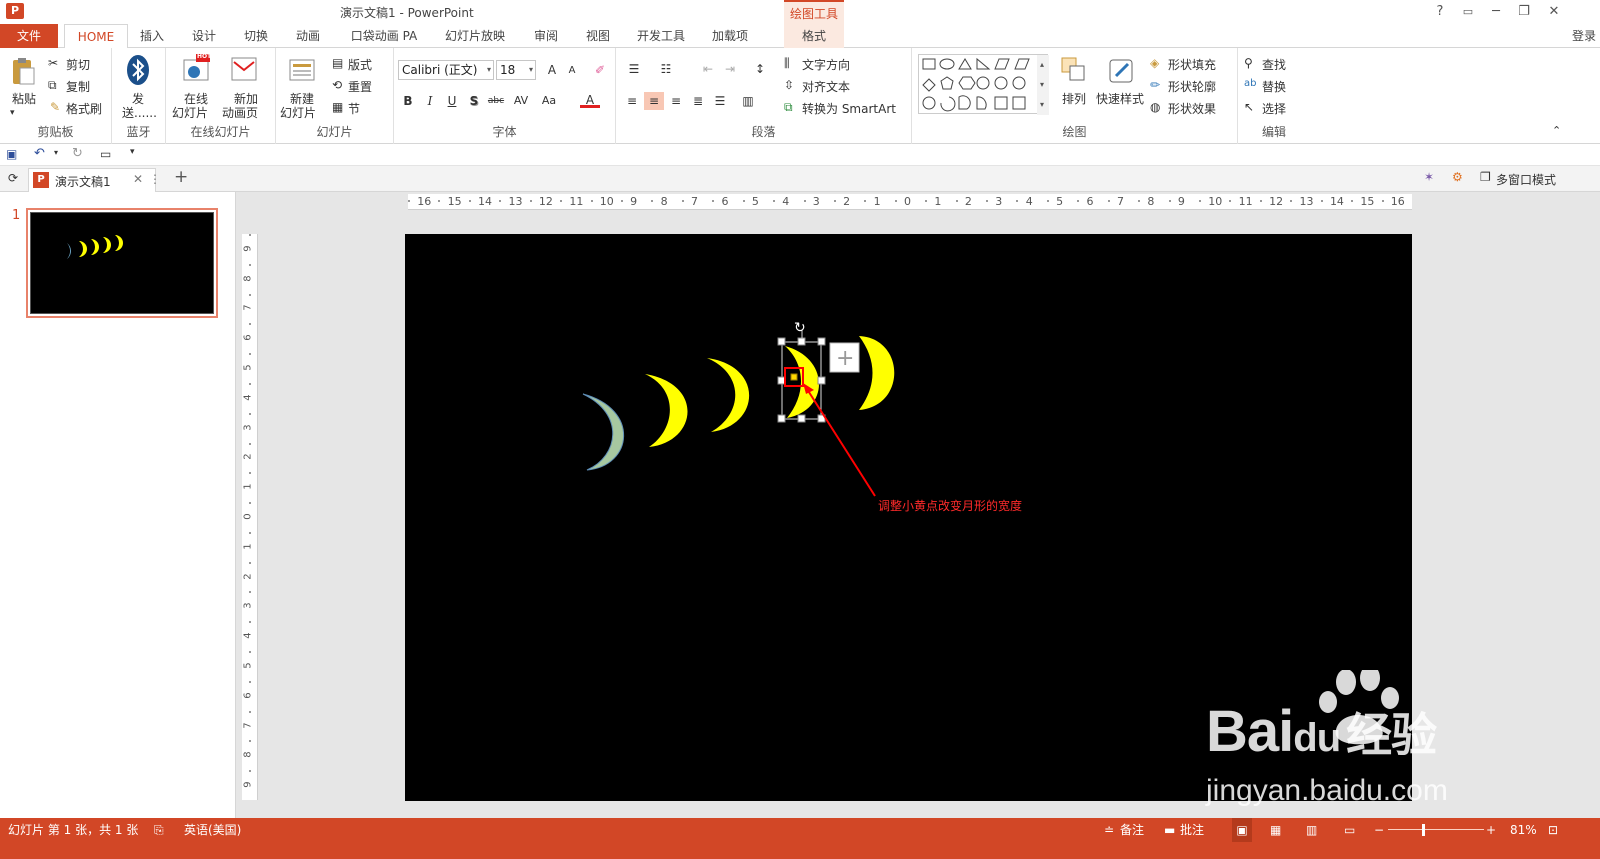 The image size is (1600, 859). What do you see at coordinates (1120, 98) in the screenshot?
I see `quick-styles-button: 快速样式` at bounding box center [1120, 98].